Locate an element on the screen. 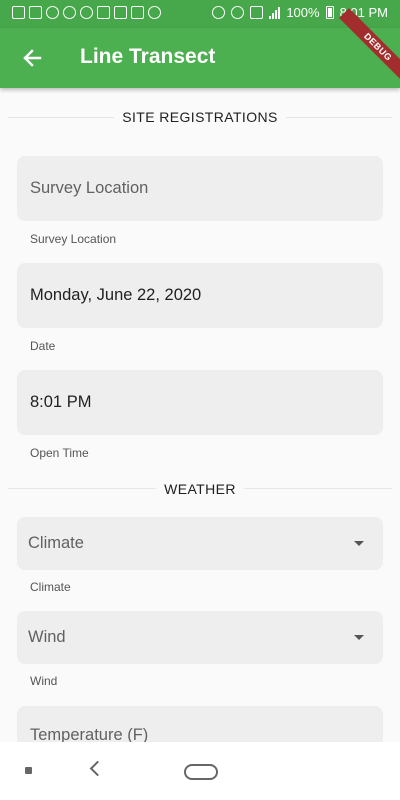 The width and height of the screenshot is (400, 800). section-title-weather-text: WEATHER is located at coordinates (200, 489).